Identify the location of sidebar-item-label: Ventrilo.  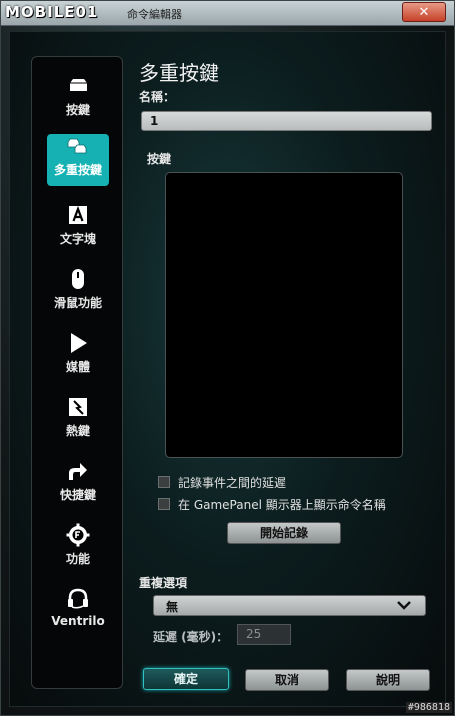
(78, 621).